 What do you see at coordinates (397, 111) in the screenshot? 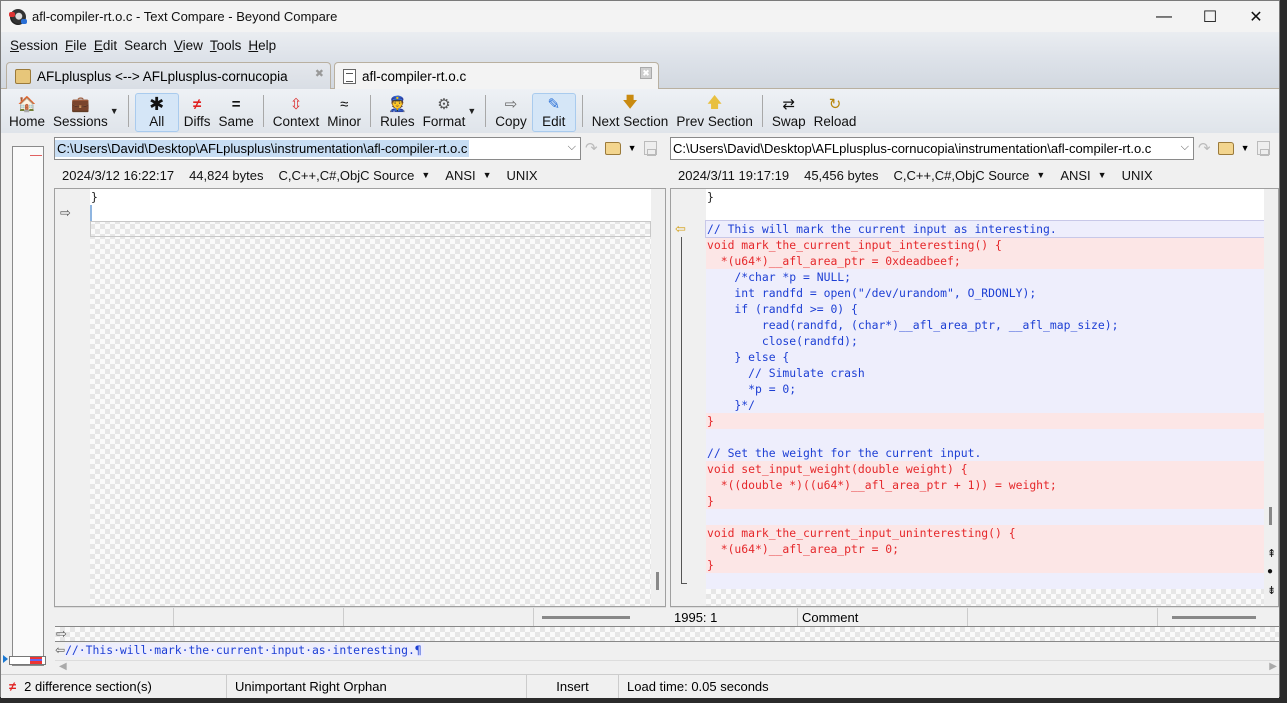
I see `rules-button: 👮 Rules` at bounding box center [397, 111].